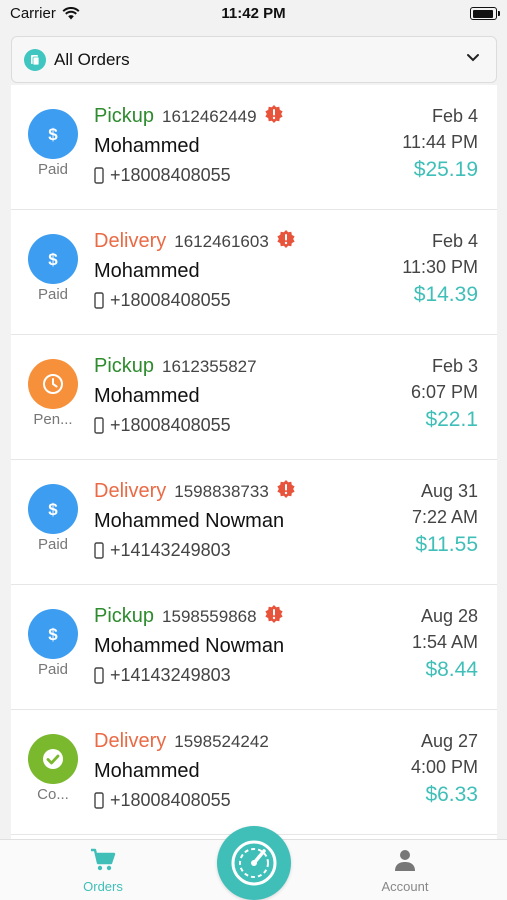 The height and width of the screenshot is (900, 507). What do you see at coordinates (103, 859) in the screenshot?
I see `cart-icon` at bounding box center [103, 859].